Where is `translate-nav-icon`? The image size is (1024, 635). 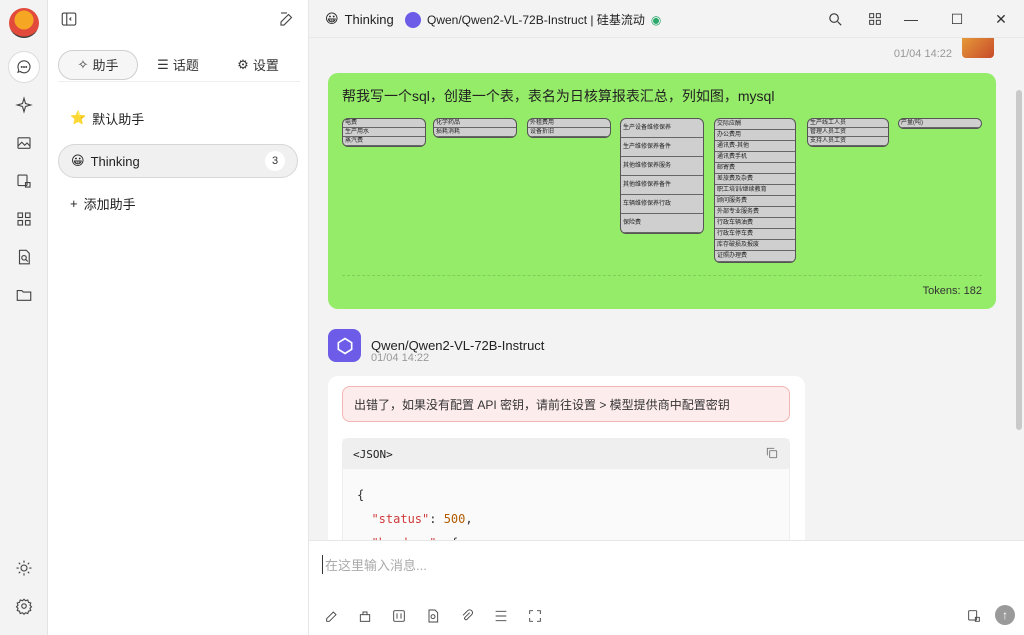 translate-nav-icon is located at coordinates (24, 181).